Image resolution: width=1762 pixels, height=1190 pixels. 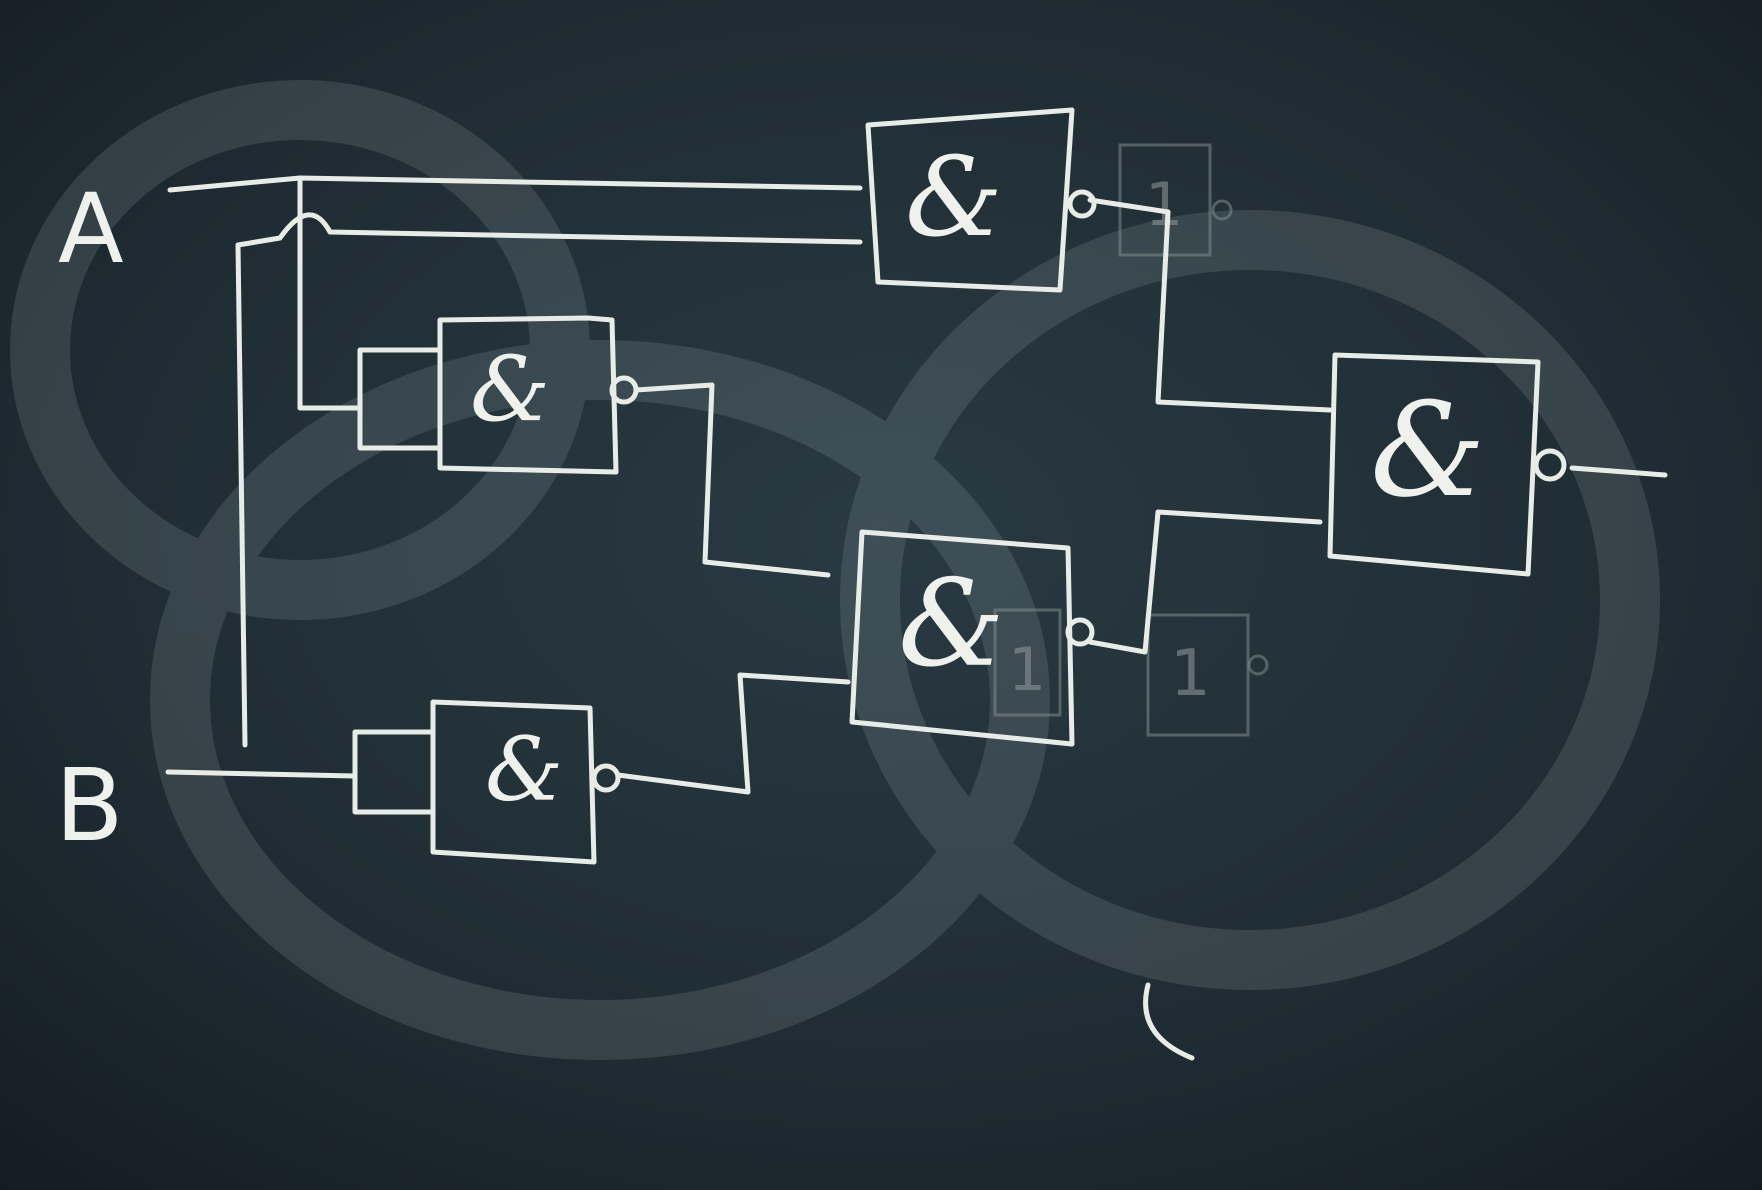 What do you see at coordinates (91, 229) in the screenshot?
I see `input-label-a: A` at bounding box center [91, 229].